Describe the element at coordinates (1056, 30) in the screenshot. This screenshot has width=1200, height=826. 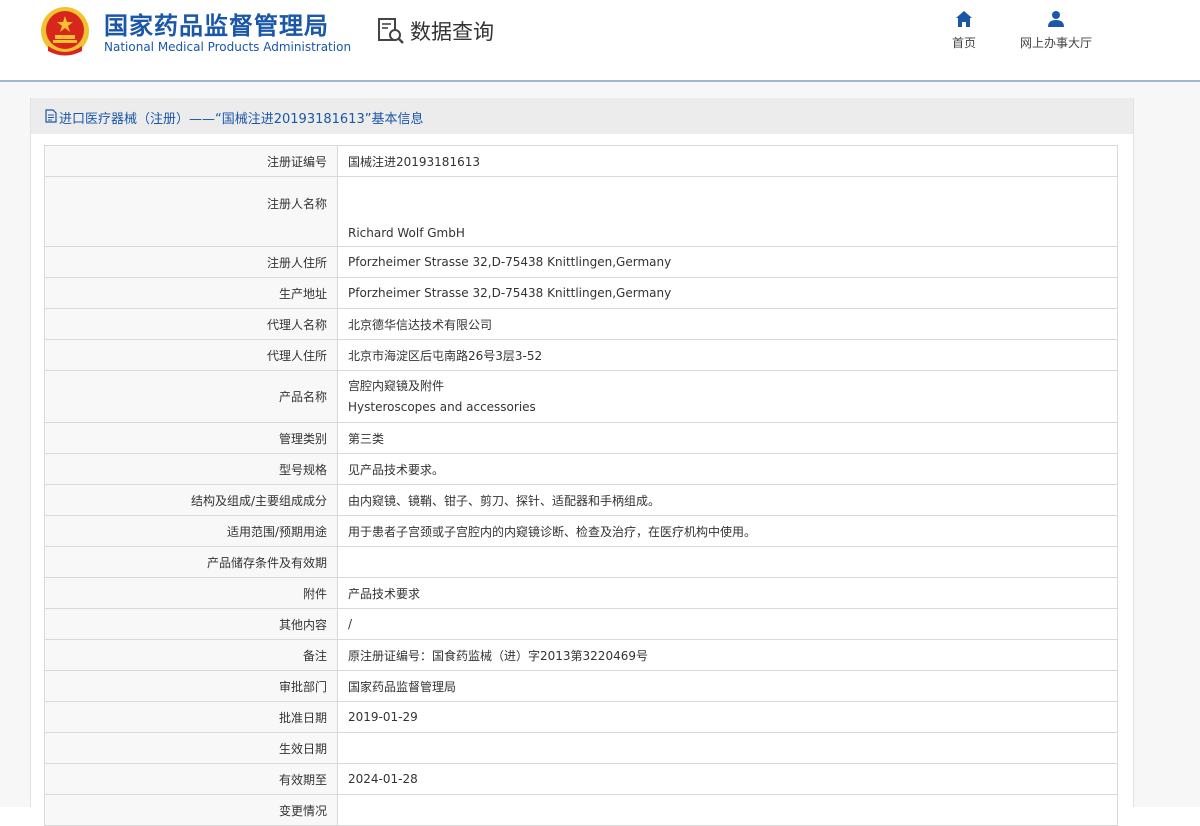
I see `nav-online-service-hall: 网上办事大厅` at that location.